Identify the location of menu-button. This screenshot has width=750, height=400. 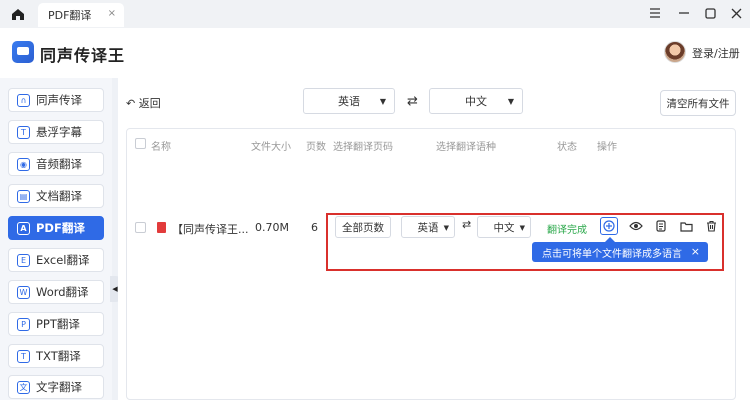
(655, 13).